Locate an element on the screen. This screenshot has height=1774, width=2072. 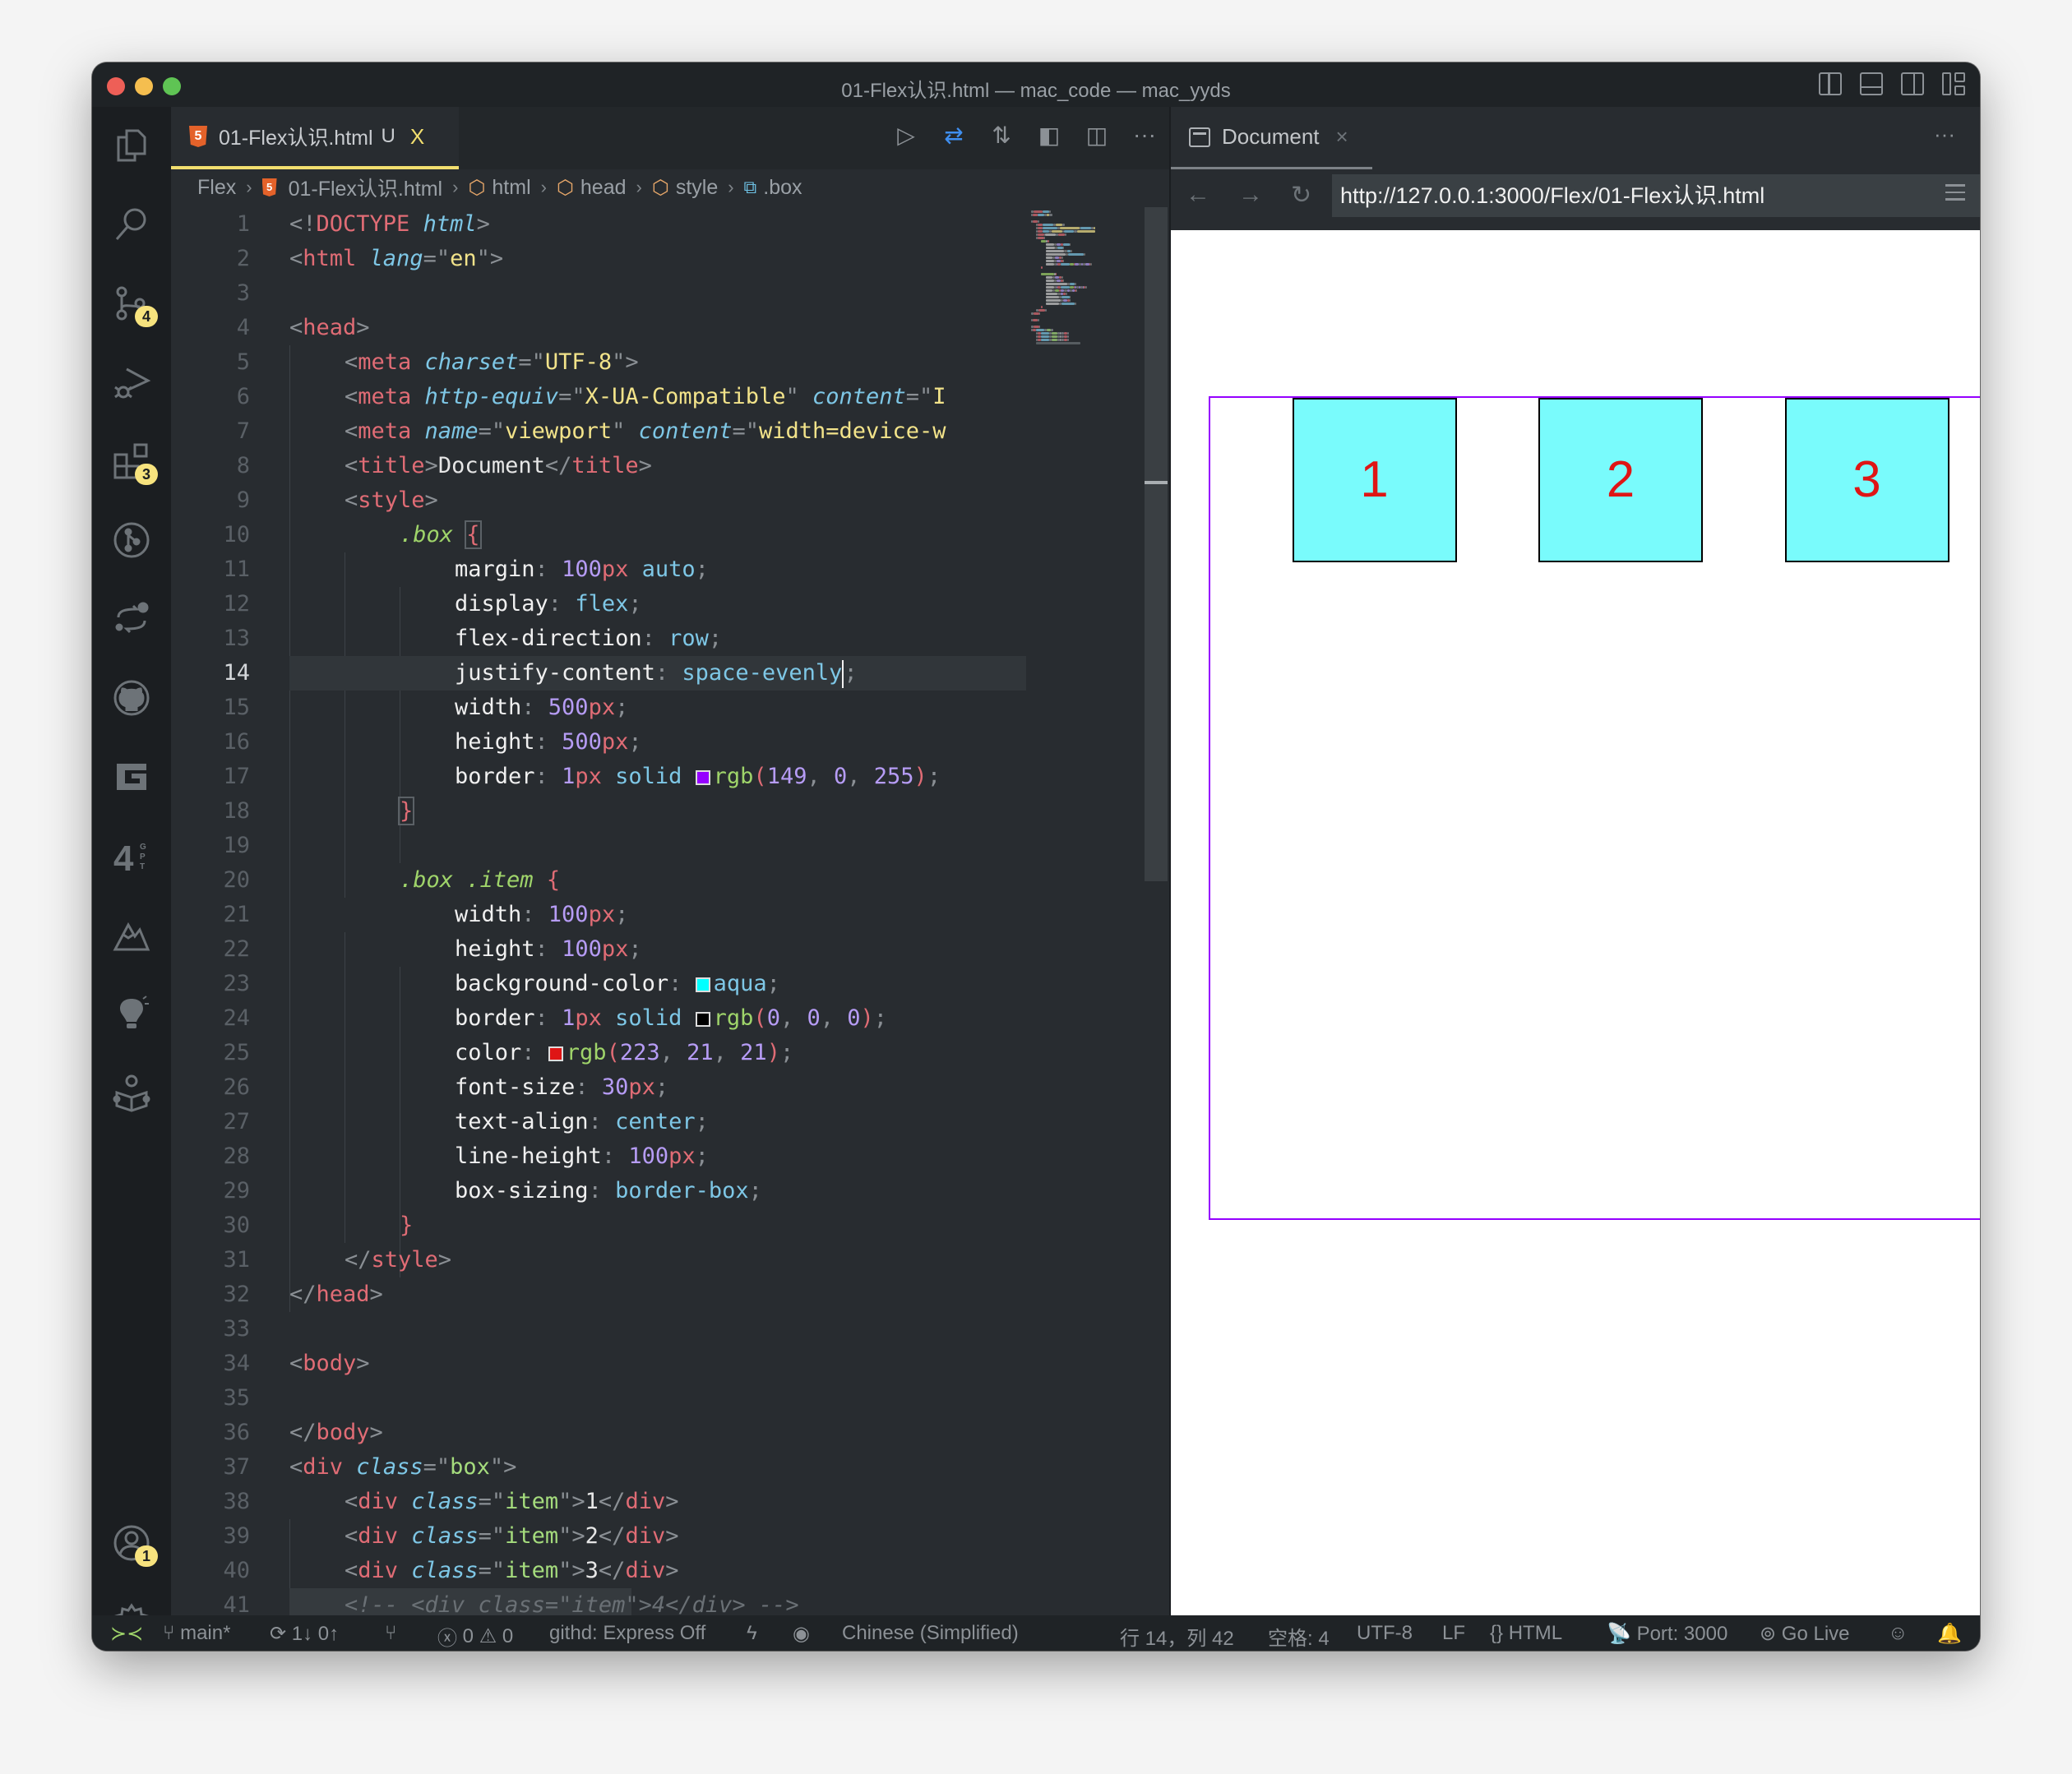
code-line: 34 <body> is located at coordinates (598, 1364).